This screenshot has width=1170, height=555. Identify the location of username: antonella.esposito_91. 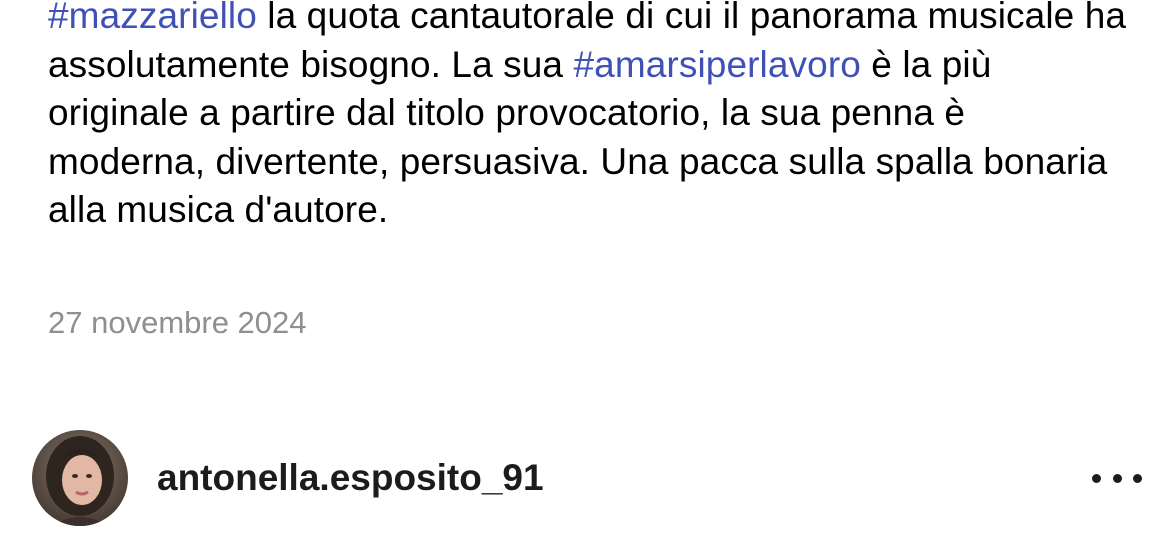
(350, 478).